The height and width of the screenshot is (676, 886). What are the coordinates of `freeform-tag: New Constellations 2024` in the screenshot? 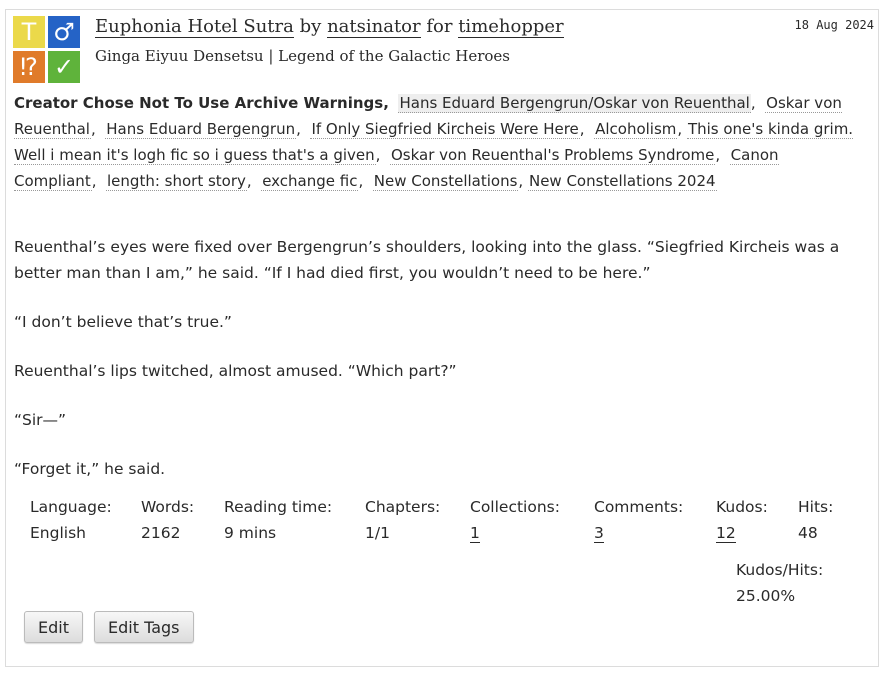 It's located at (622, 181).